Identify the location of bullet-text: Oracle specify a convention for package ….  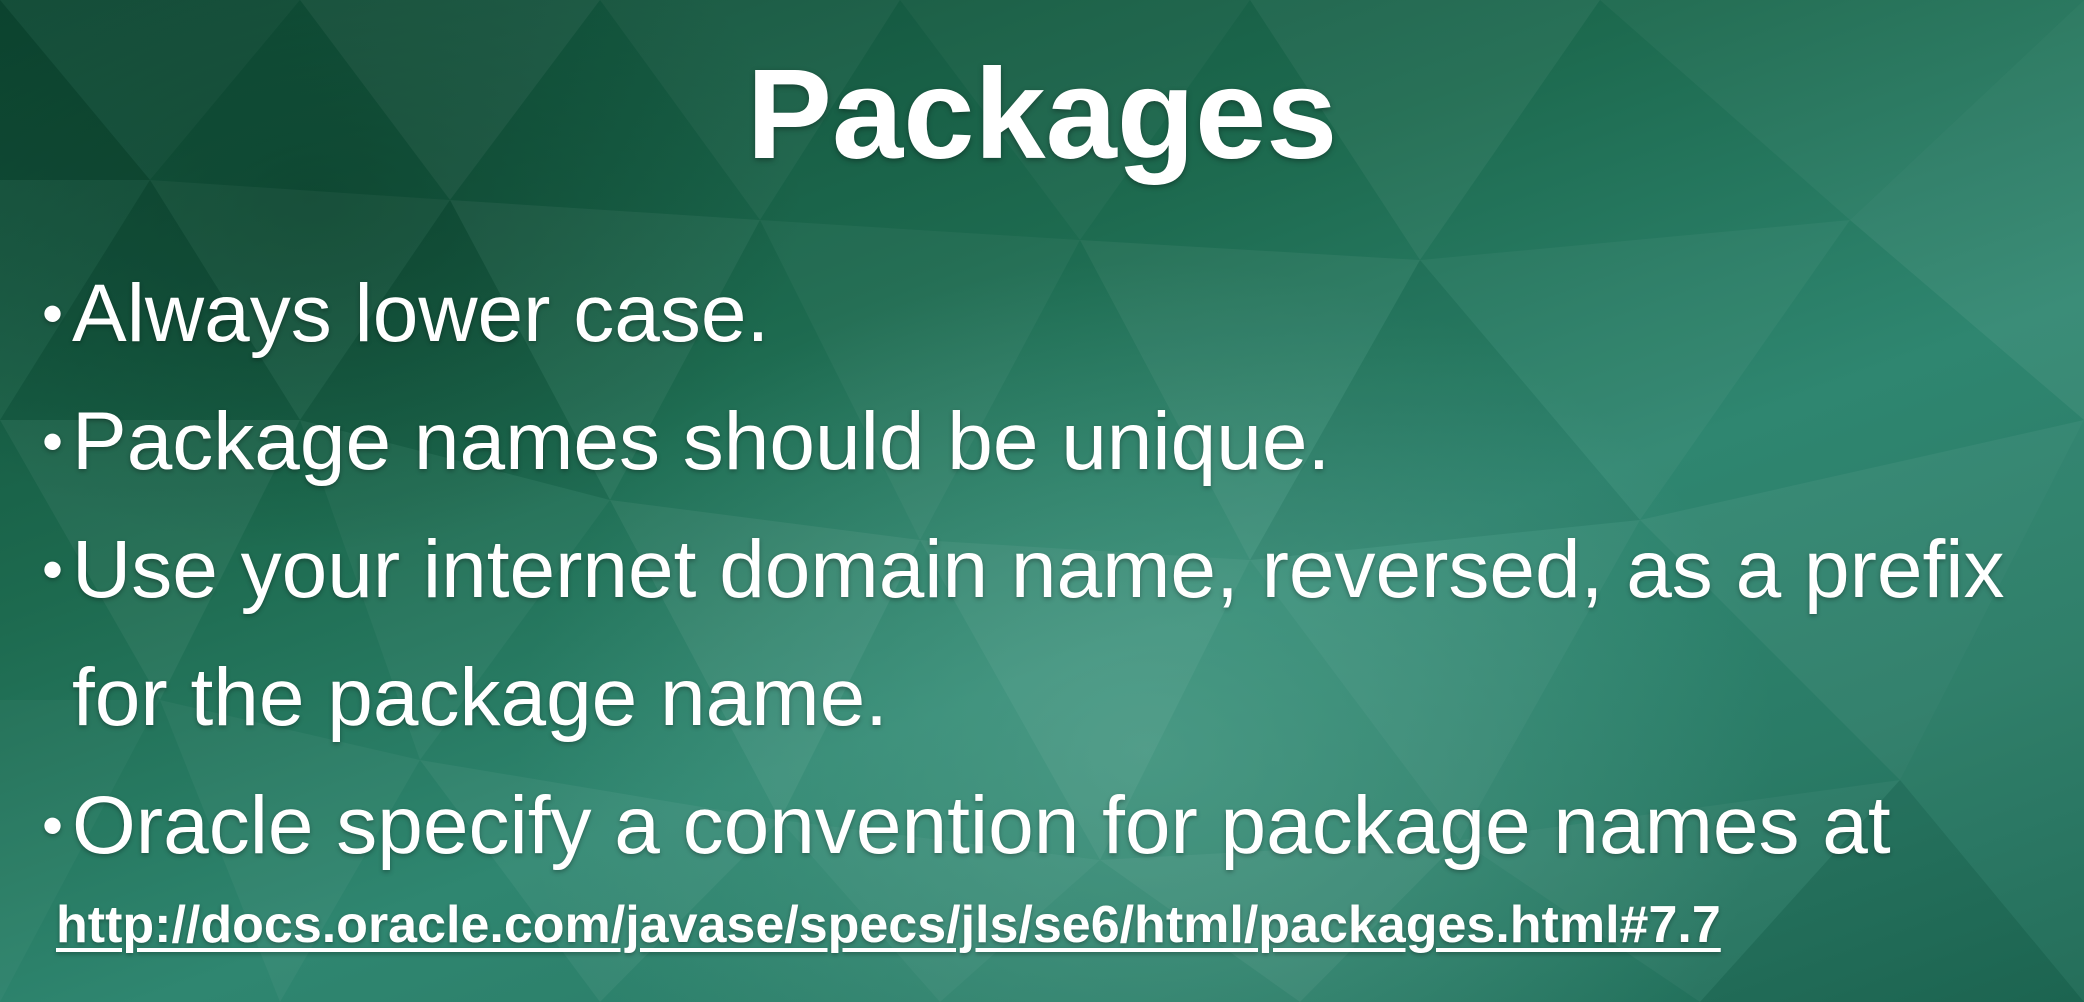
(981, 825).